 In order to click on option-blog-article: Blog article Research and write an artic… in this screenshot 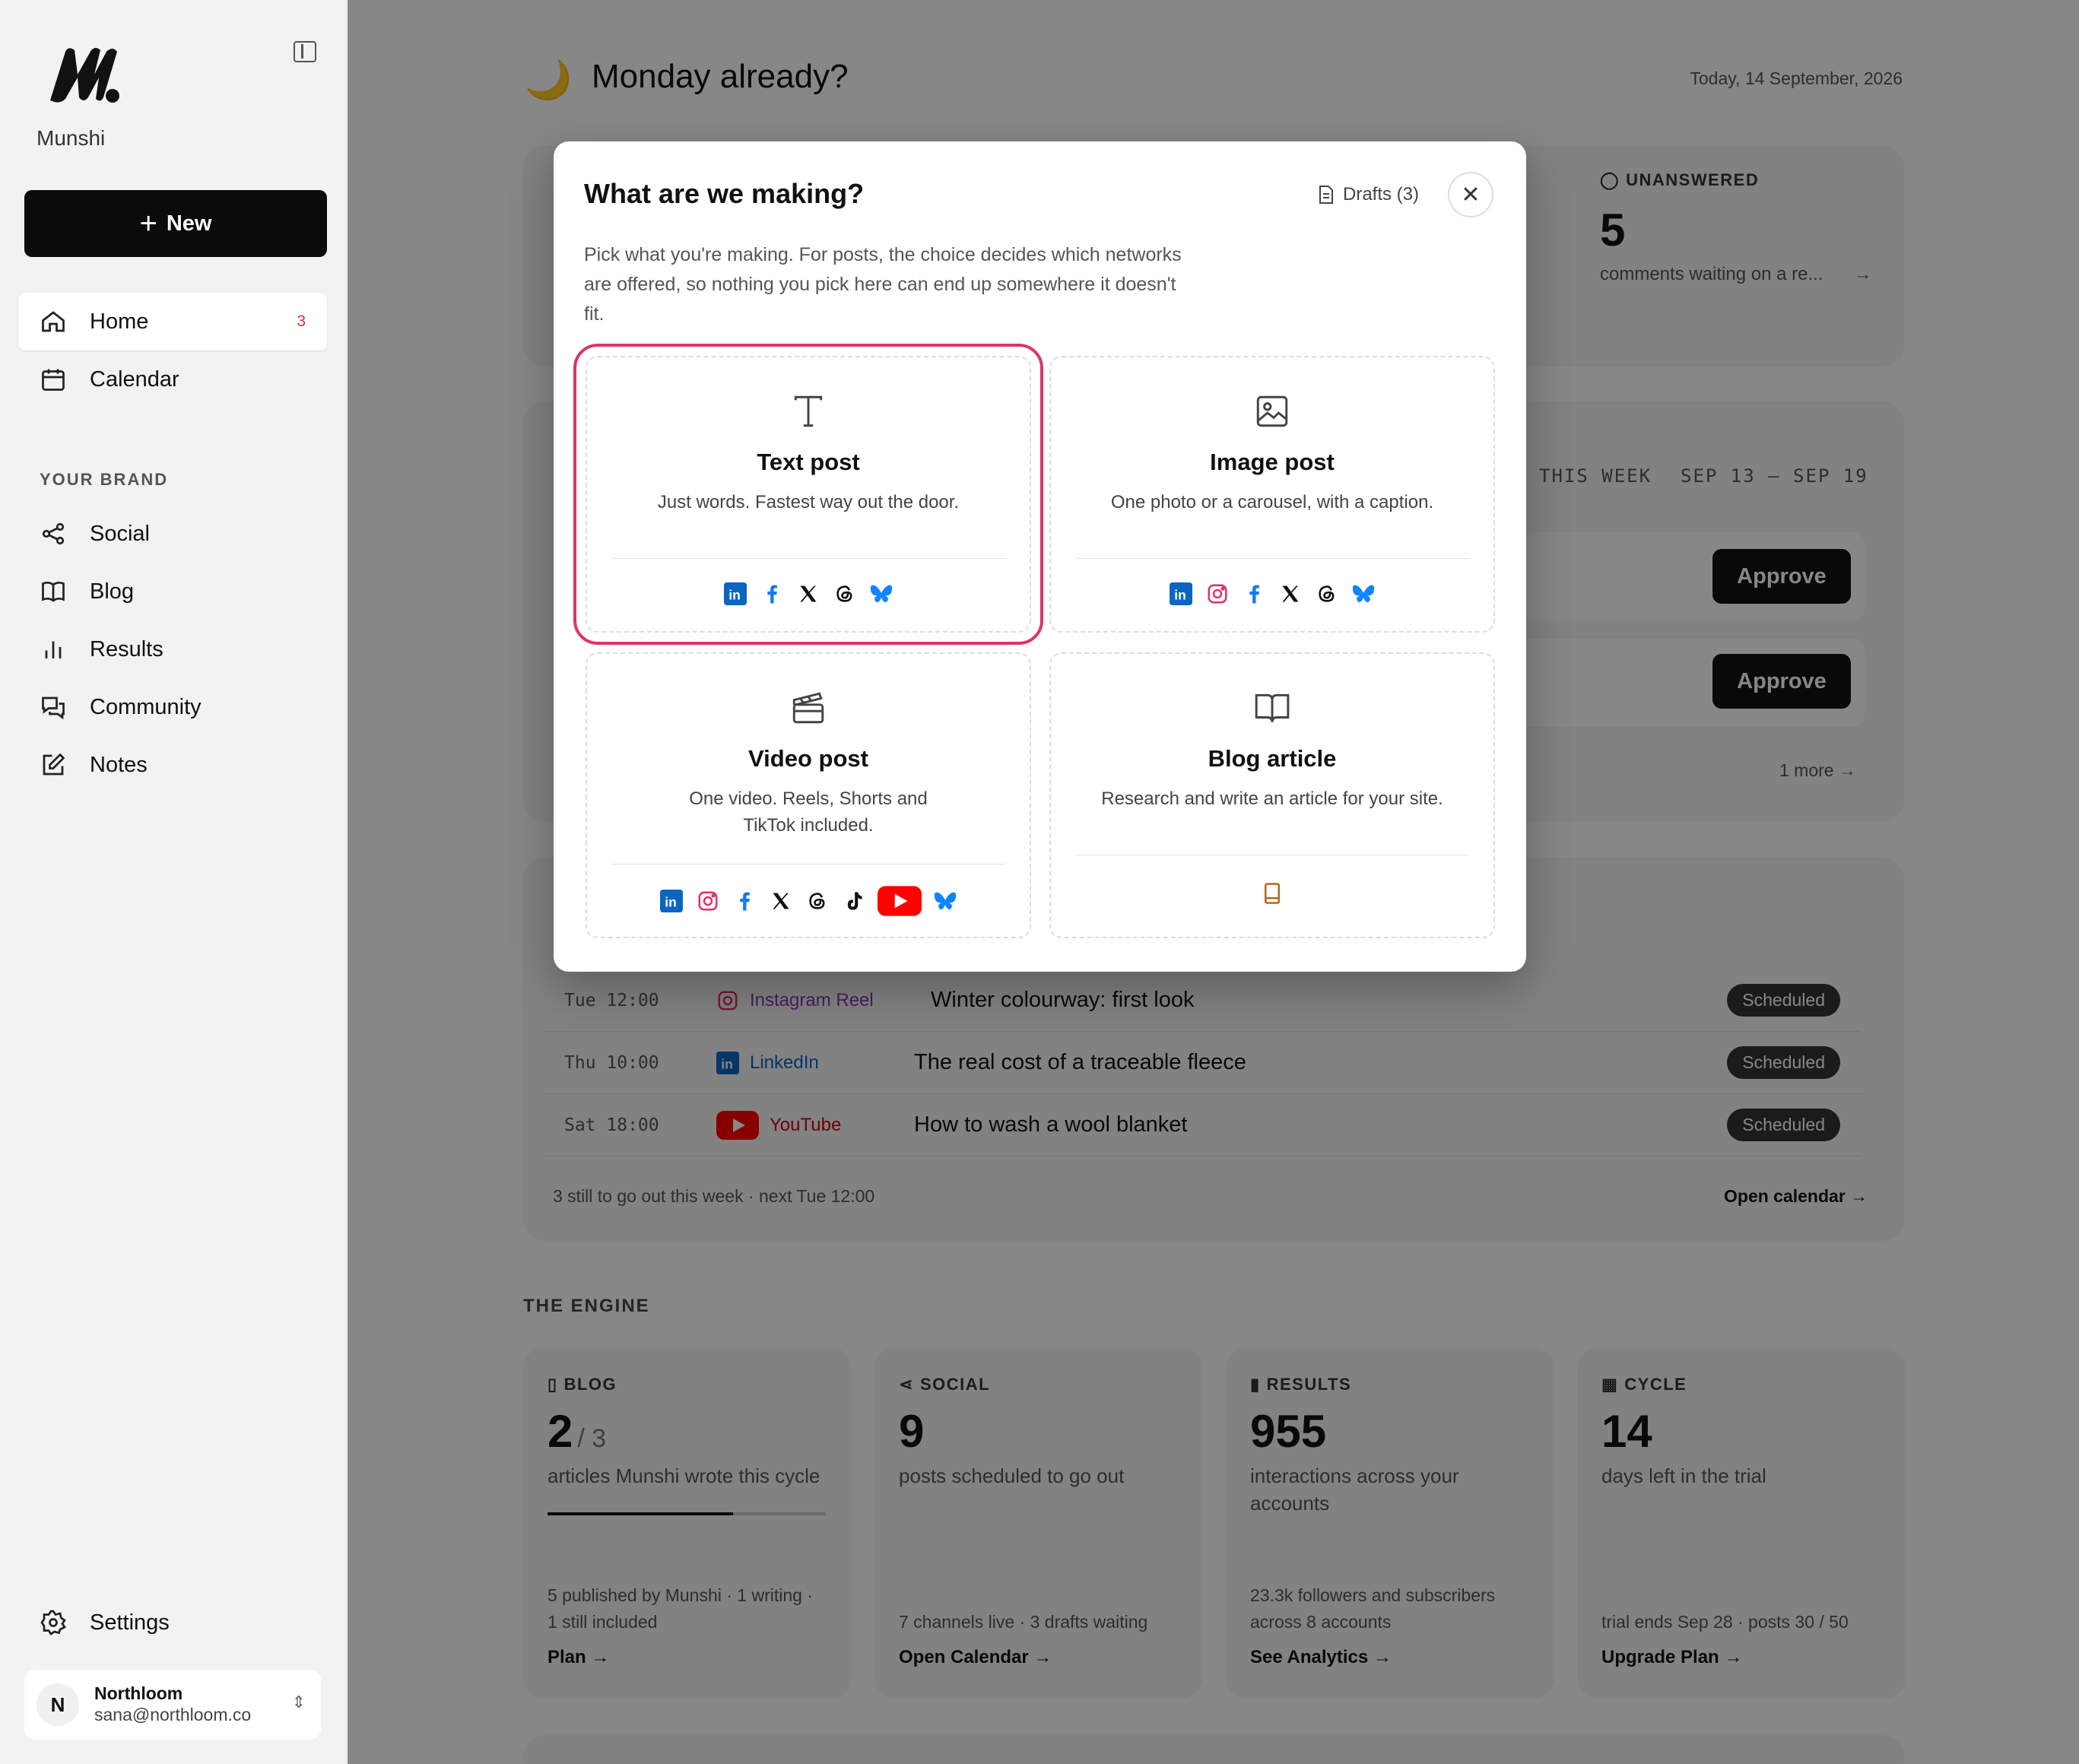, I will do `click(1272, 795)`.